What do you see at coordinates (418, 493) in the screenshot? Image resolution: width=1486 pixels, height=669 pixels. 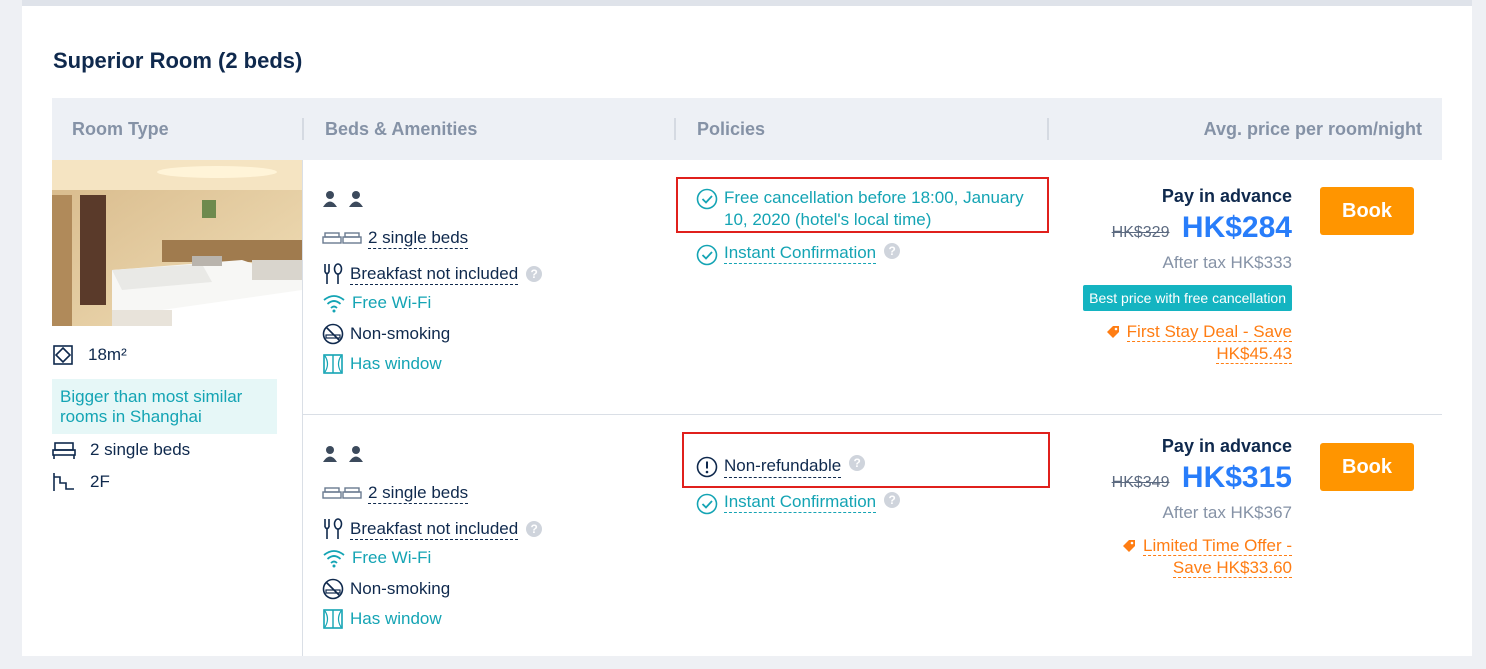 I see `option-2-beds-label: 2 single beds` at bounding box center [418, 493].